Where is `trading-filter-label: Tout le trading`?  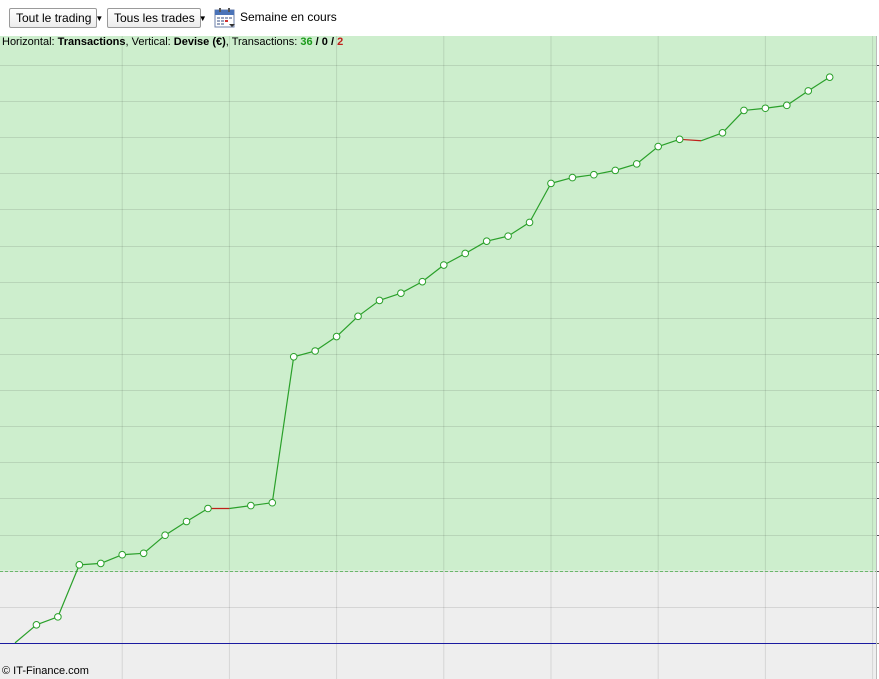 trading-filter-label: Tout le trading is located at coordinates (54, 18).